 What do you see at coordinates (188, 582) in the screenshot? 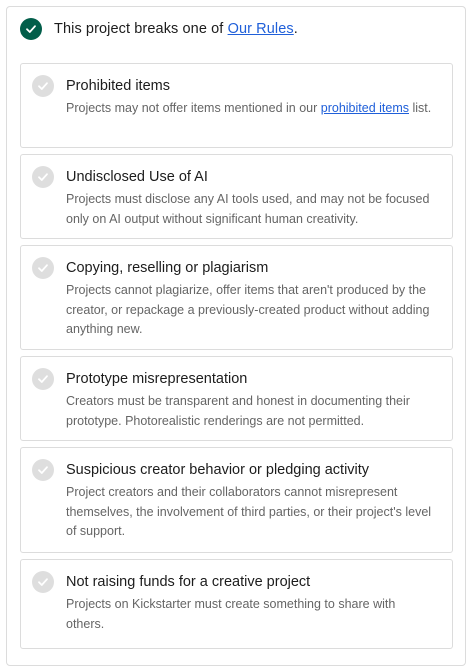
I see `rule-title: Not raising funds for a creative project` at bounding box center [188, 582].